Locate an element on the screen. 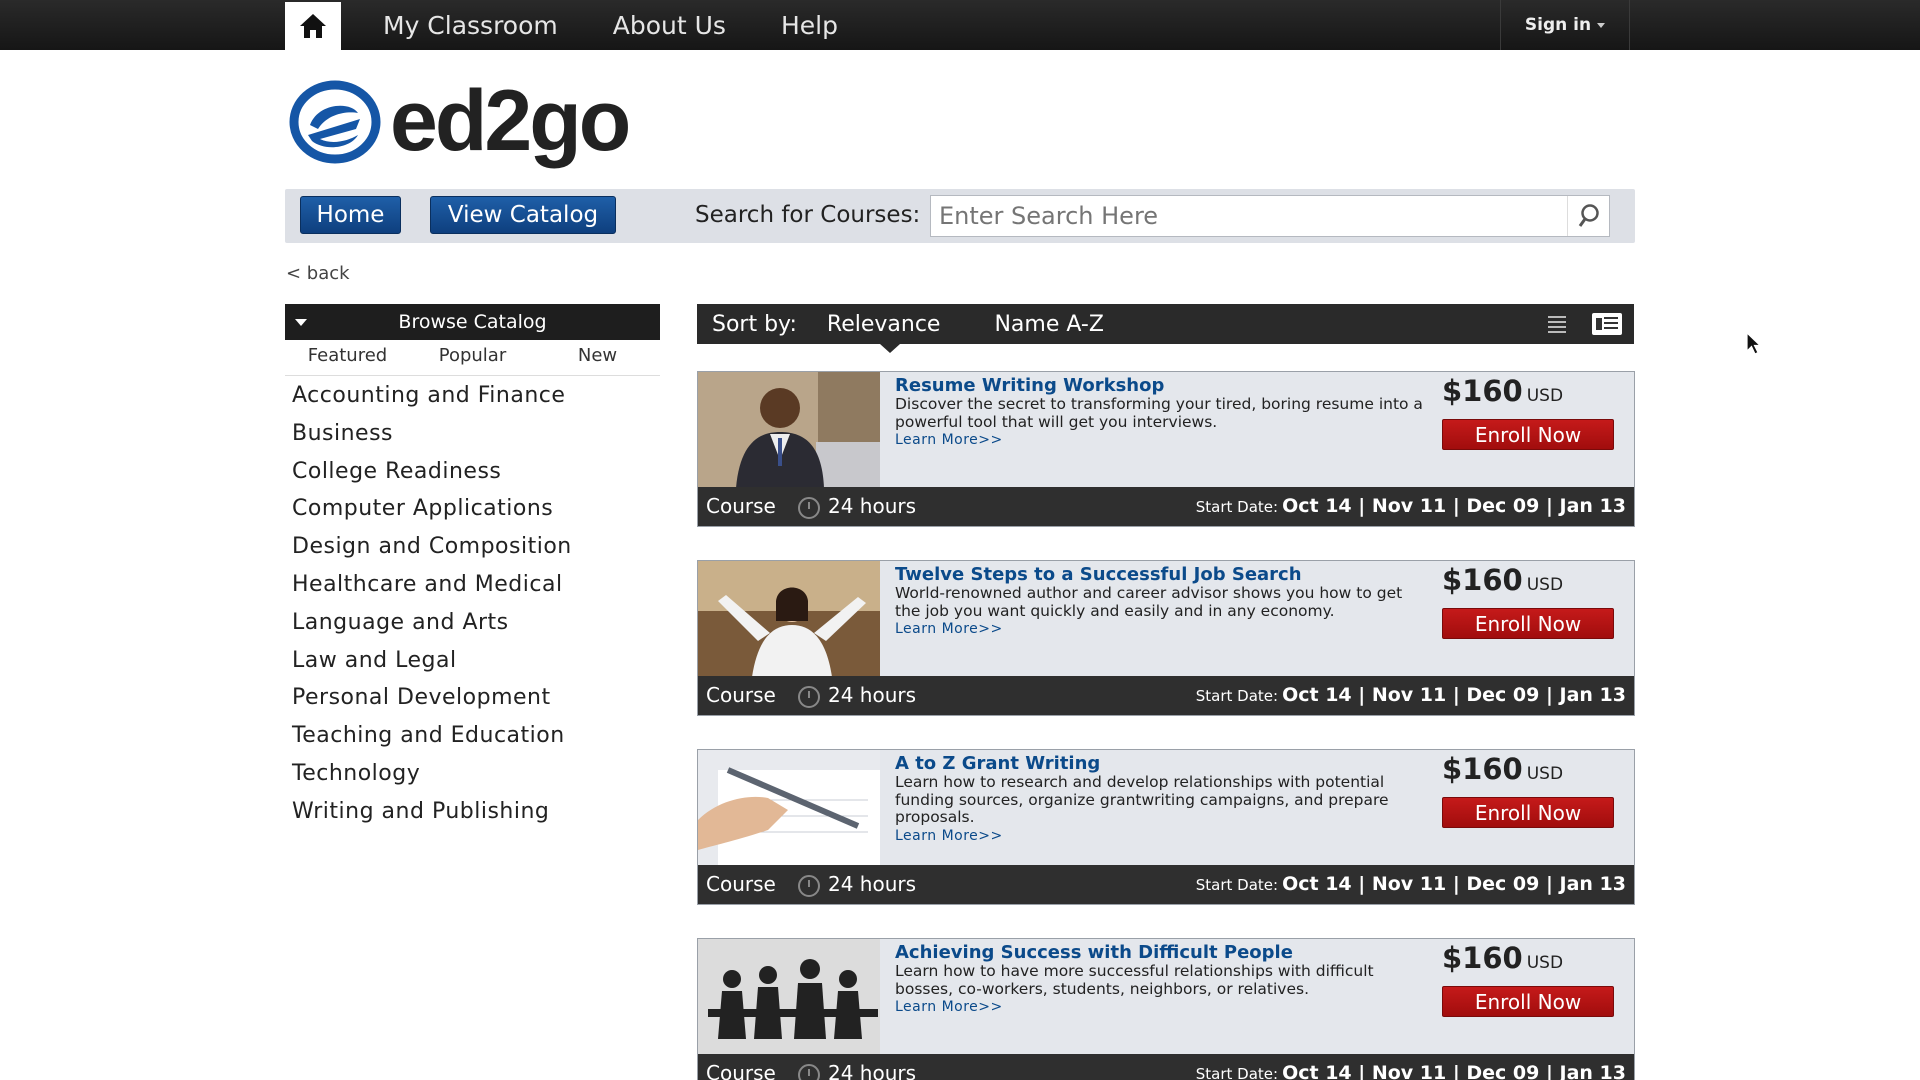 Image resolution: width=1920 pixels, height=1080 pixels. category-item: Technology is located at coordinates (432, 777).